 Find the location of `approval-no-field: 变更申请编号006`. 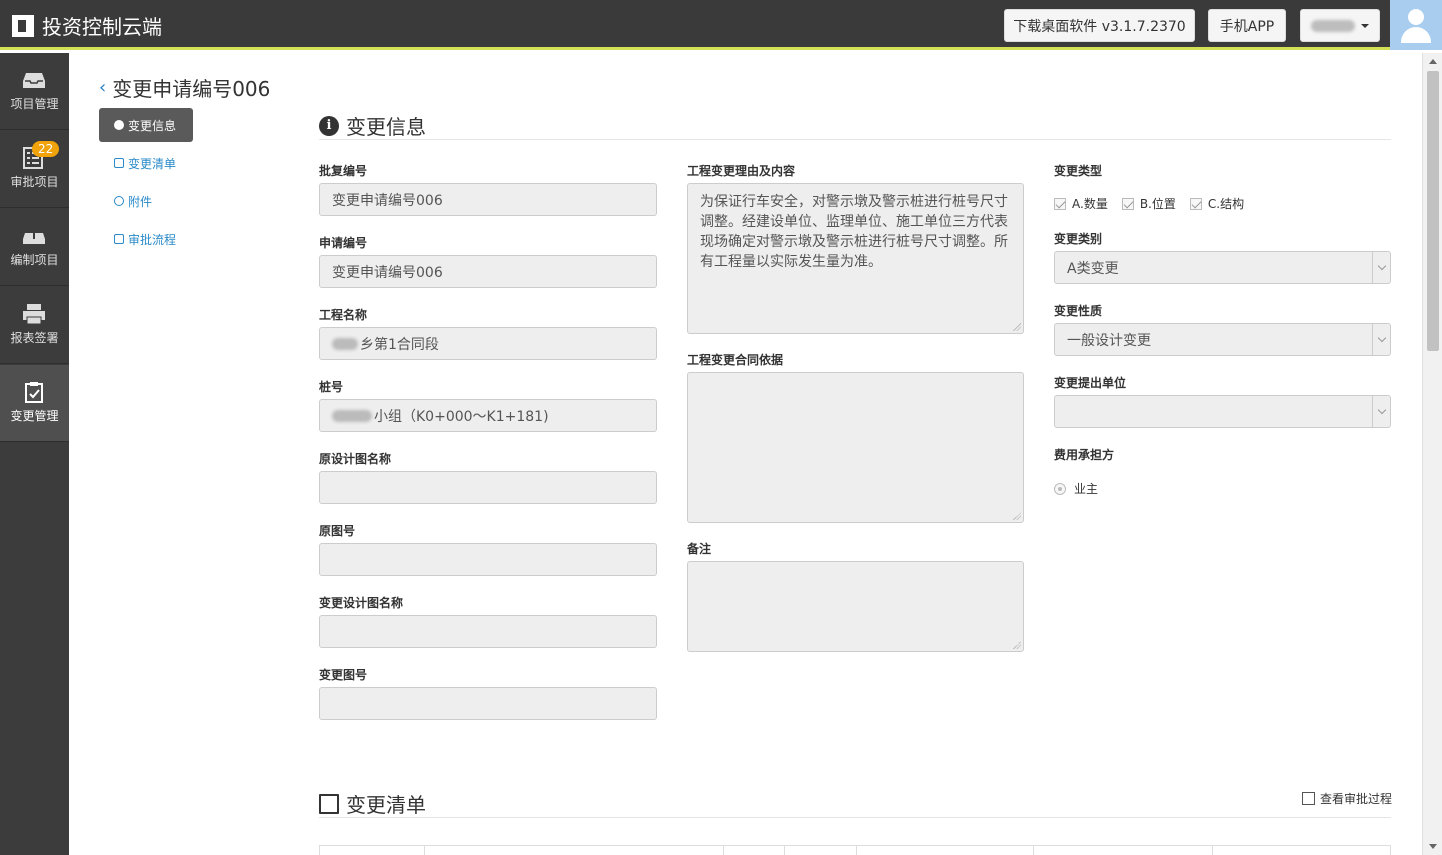

approval-no-field: 变更申请编号006 is located at coordinates (488, 199).